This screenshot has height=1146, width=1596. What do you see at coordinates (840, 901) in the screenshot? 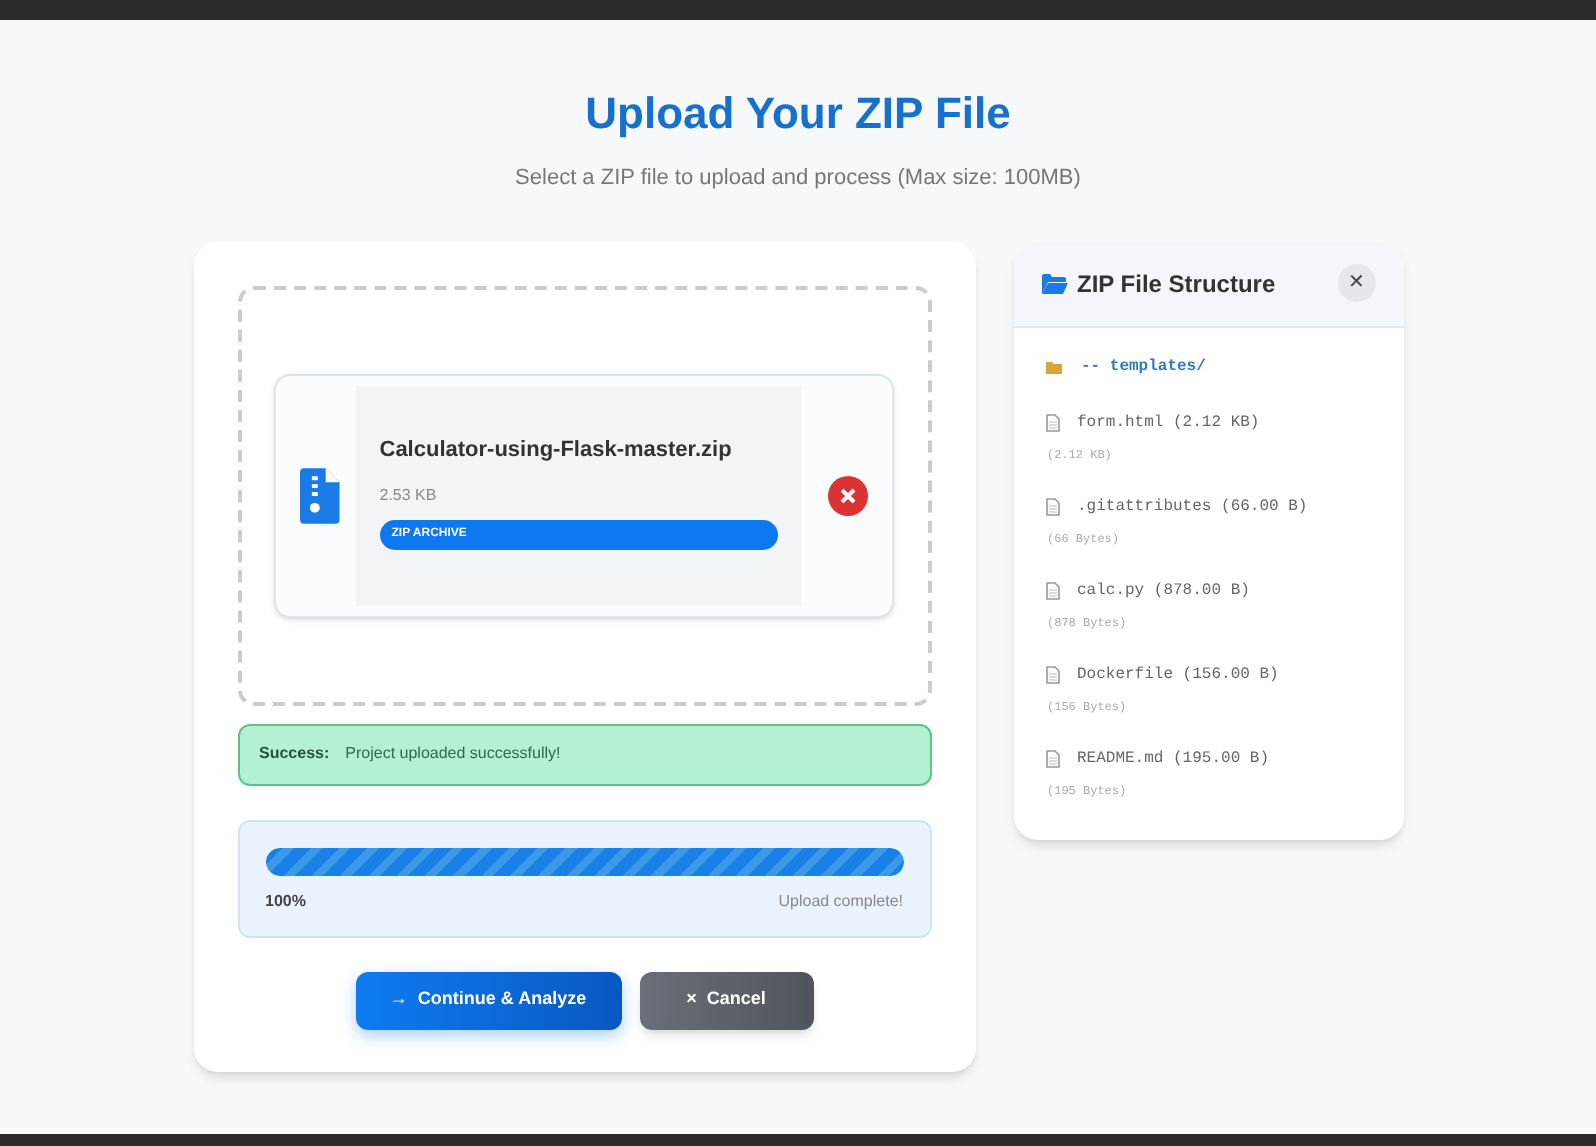
I see `progress-status: Upload complete!` at bounding box center [840, 901].